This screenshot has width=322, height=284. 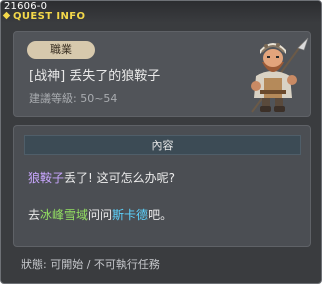 I want to click on description-text: 丢了! 这可怎么办呢?, so click(x=120, y=178).